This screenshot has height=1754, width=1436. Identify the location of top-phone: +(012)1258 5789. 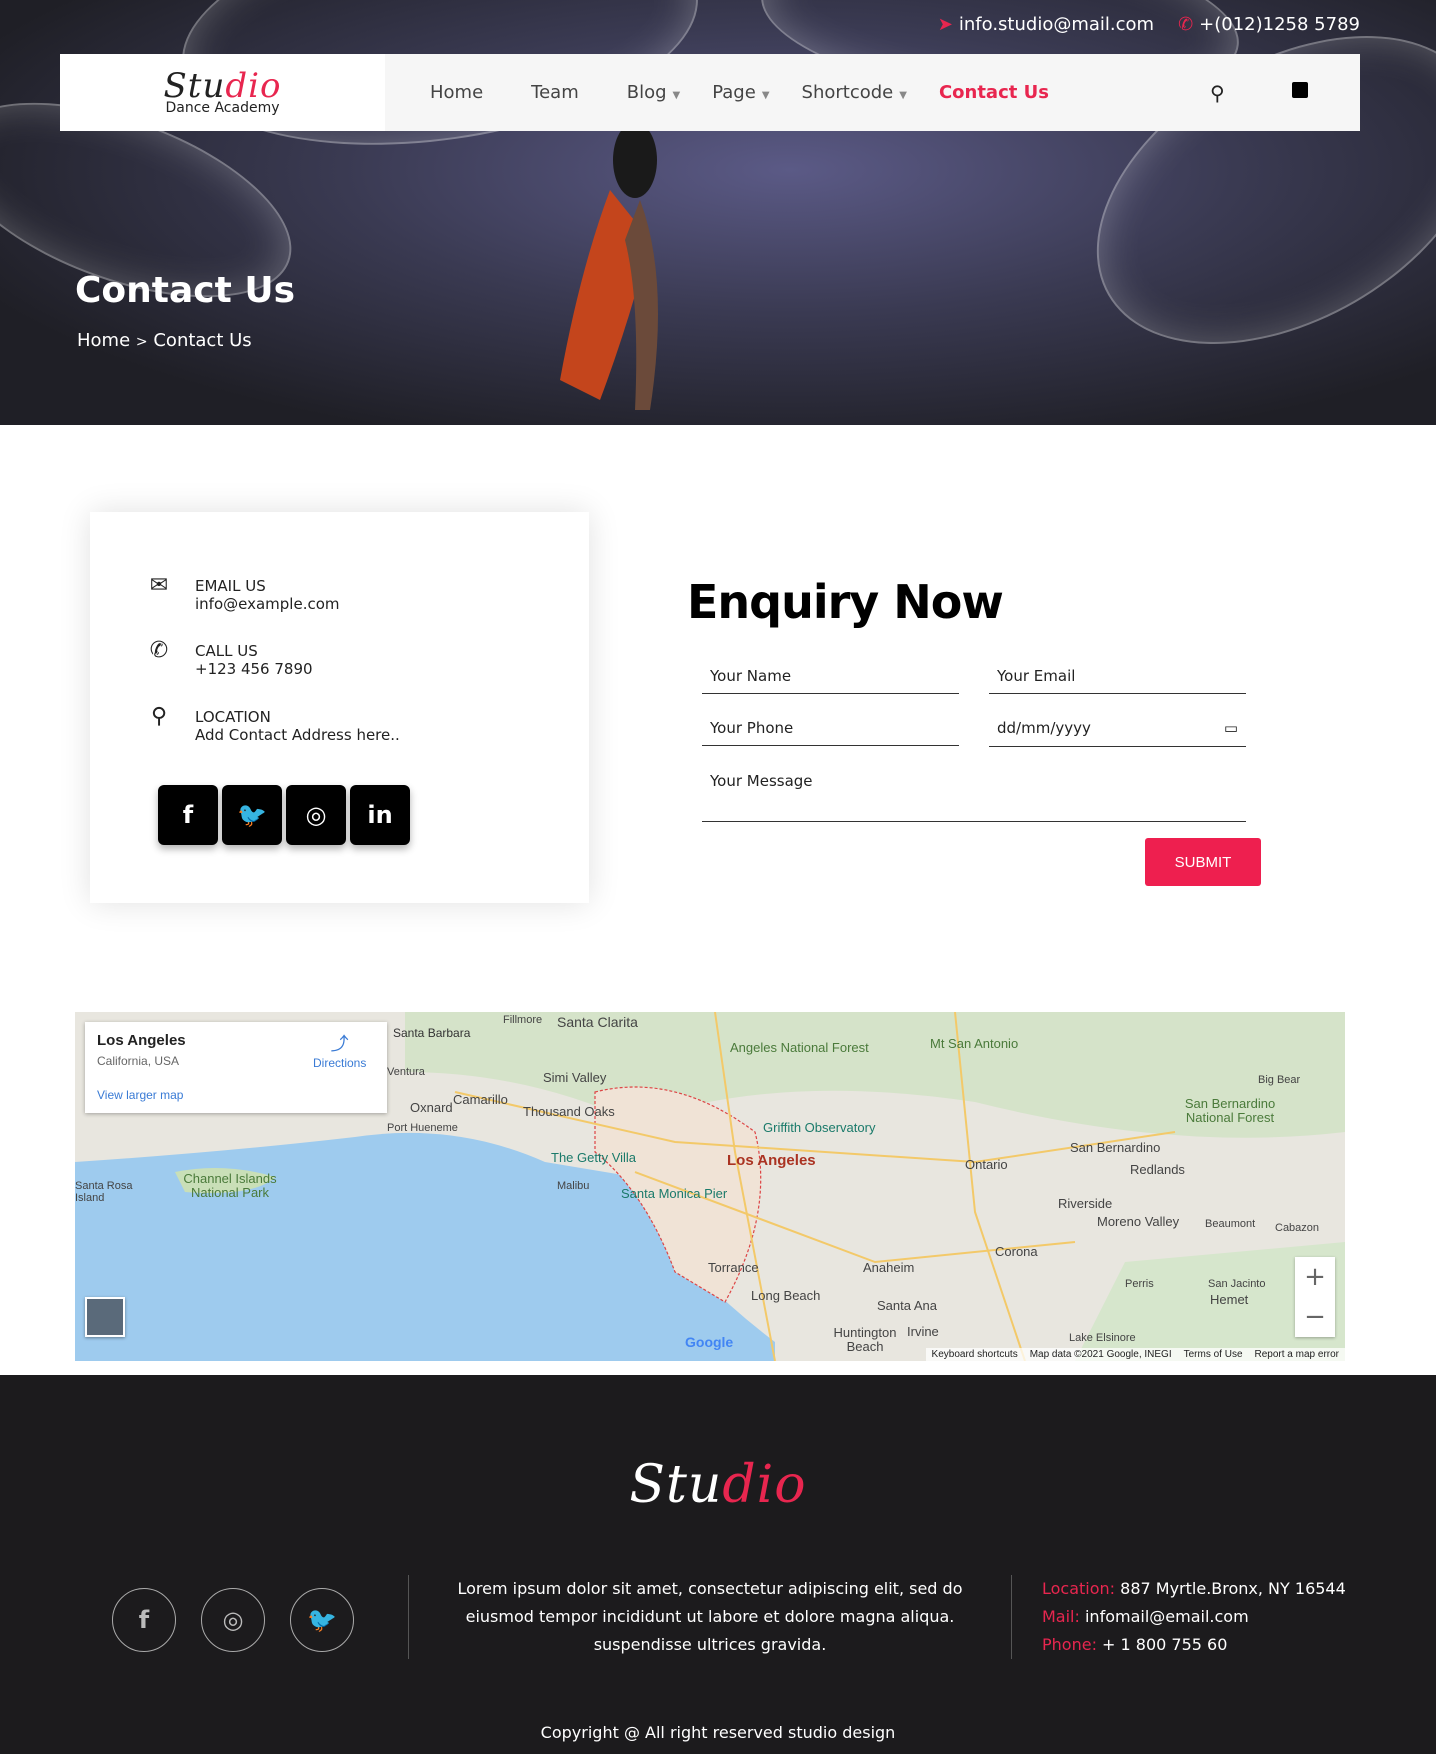
(1279, 24).